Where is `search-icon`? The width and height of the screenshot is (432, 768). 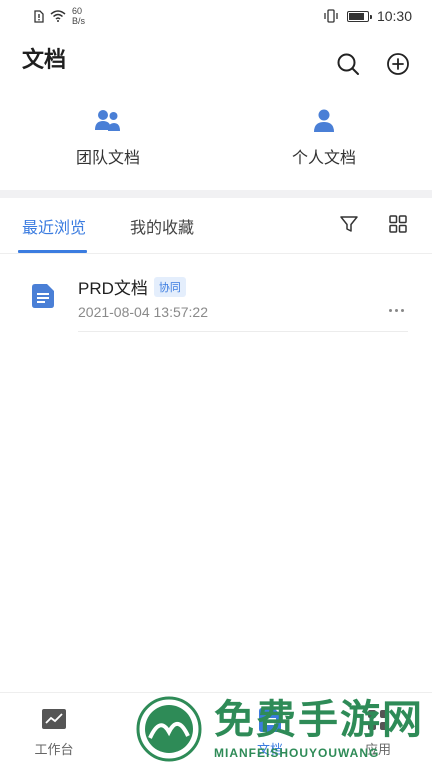
search-icon is located at coordinates (348, 64).